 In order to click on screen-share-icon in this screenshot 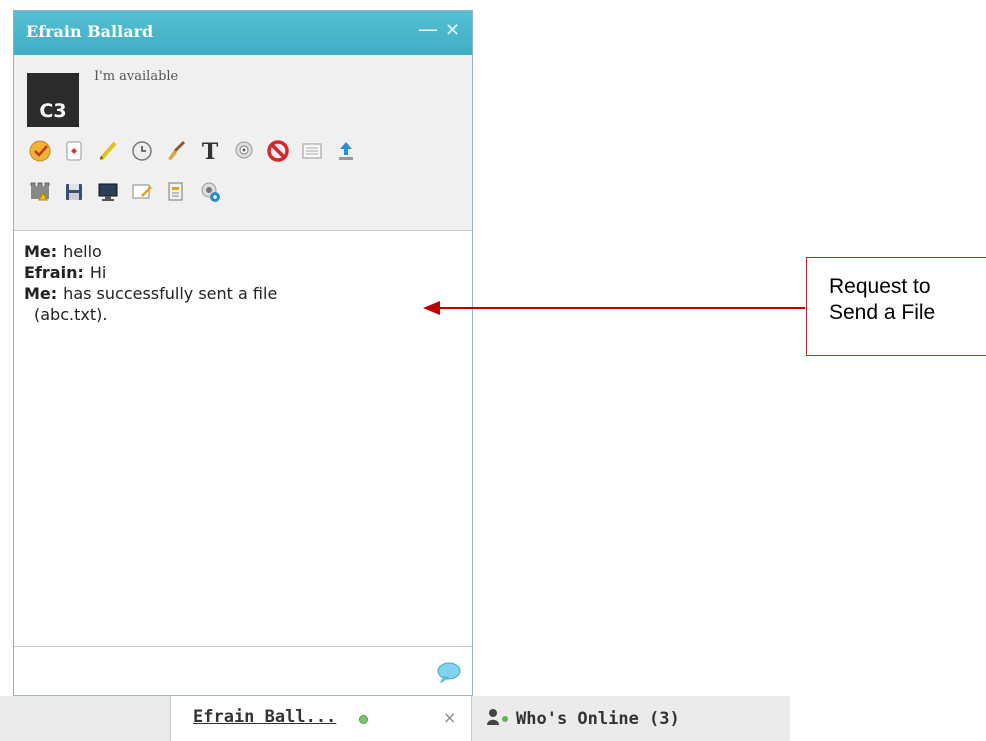, I will do `click(108, 192)`.